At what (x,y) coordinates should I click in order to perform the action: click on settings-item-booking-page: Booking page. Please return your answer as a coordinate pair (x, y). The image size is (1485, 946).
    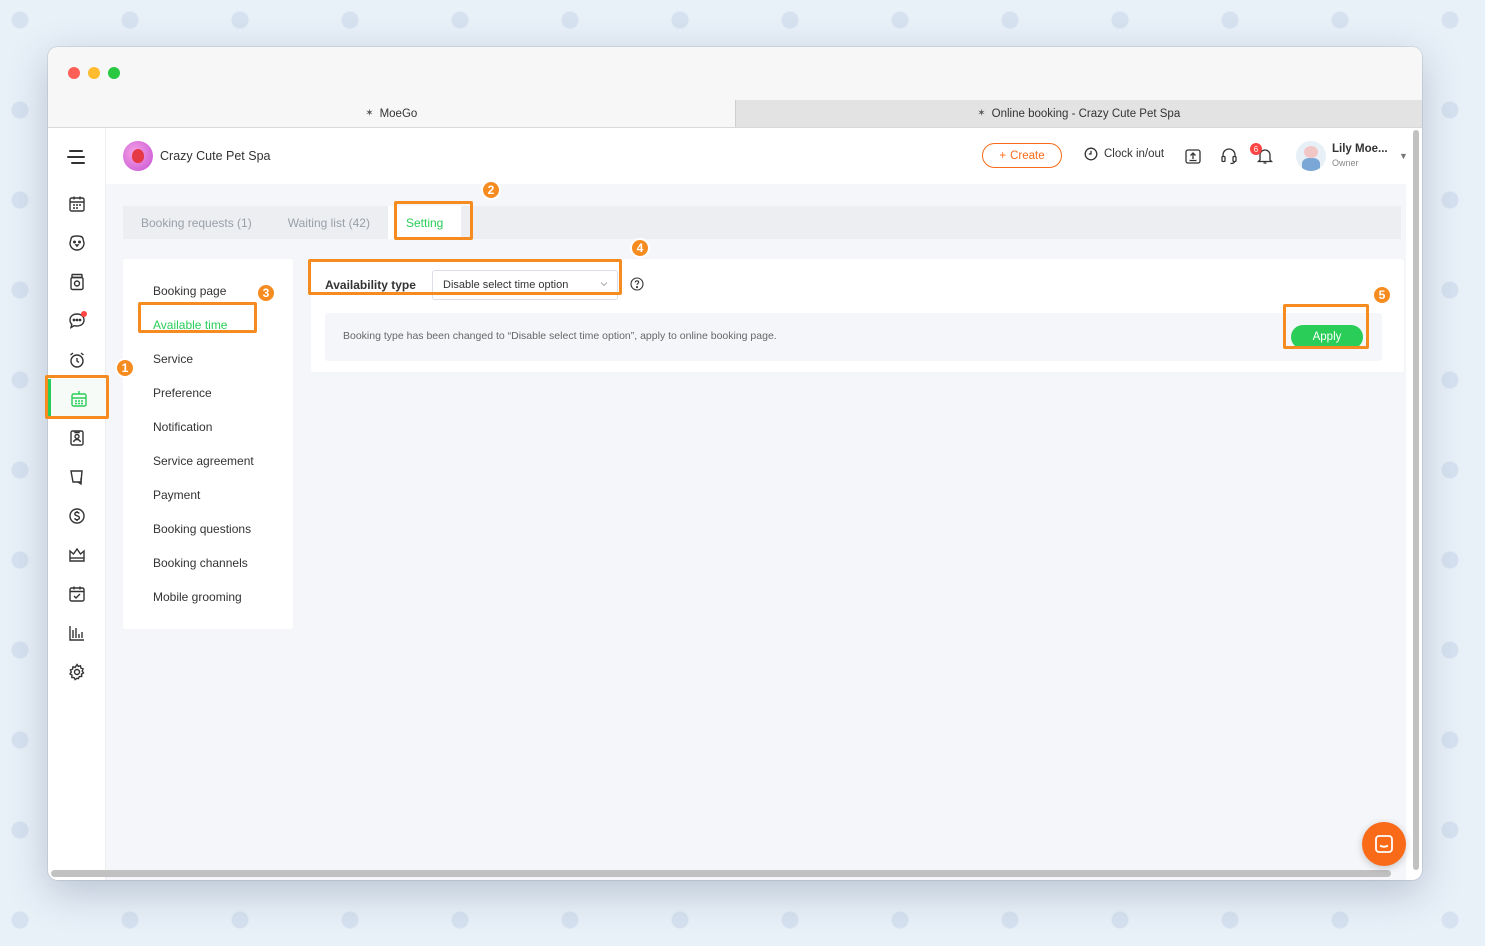
    Looking at the image, I should click on (189, 291).